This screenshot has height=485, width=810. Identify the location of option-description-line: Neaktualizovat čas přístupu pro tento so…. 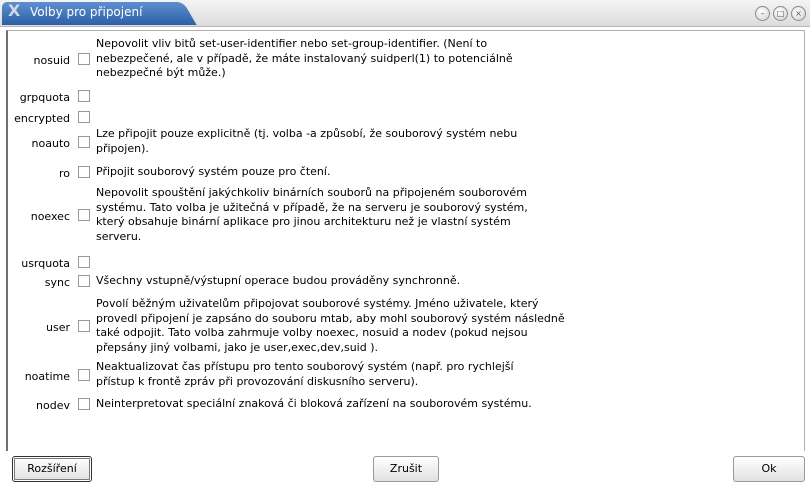
(305, 366).